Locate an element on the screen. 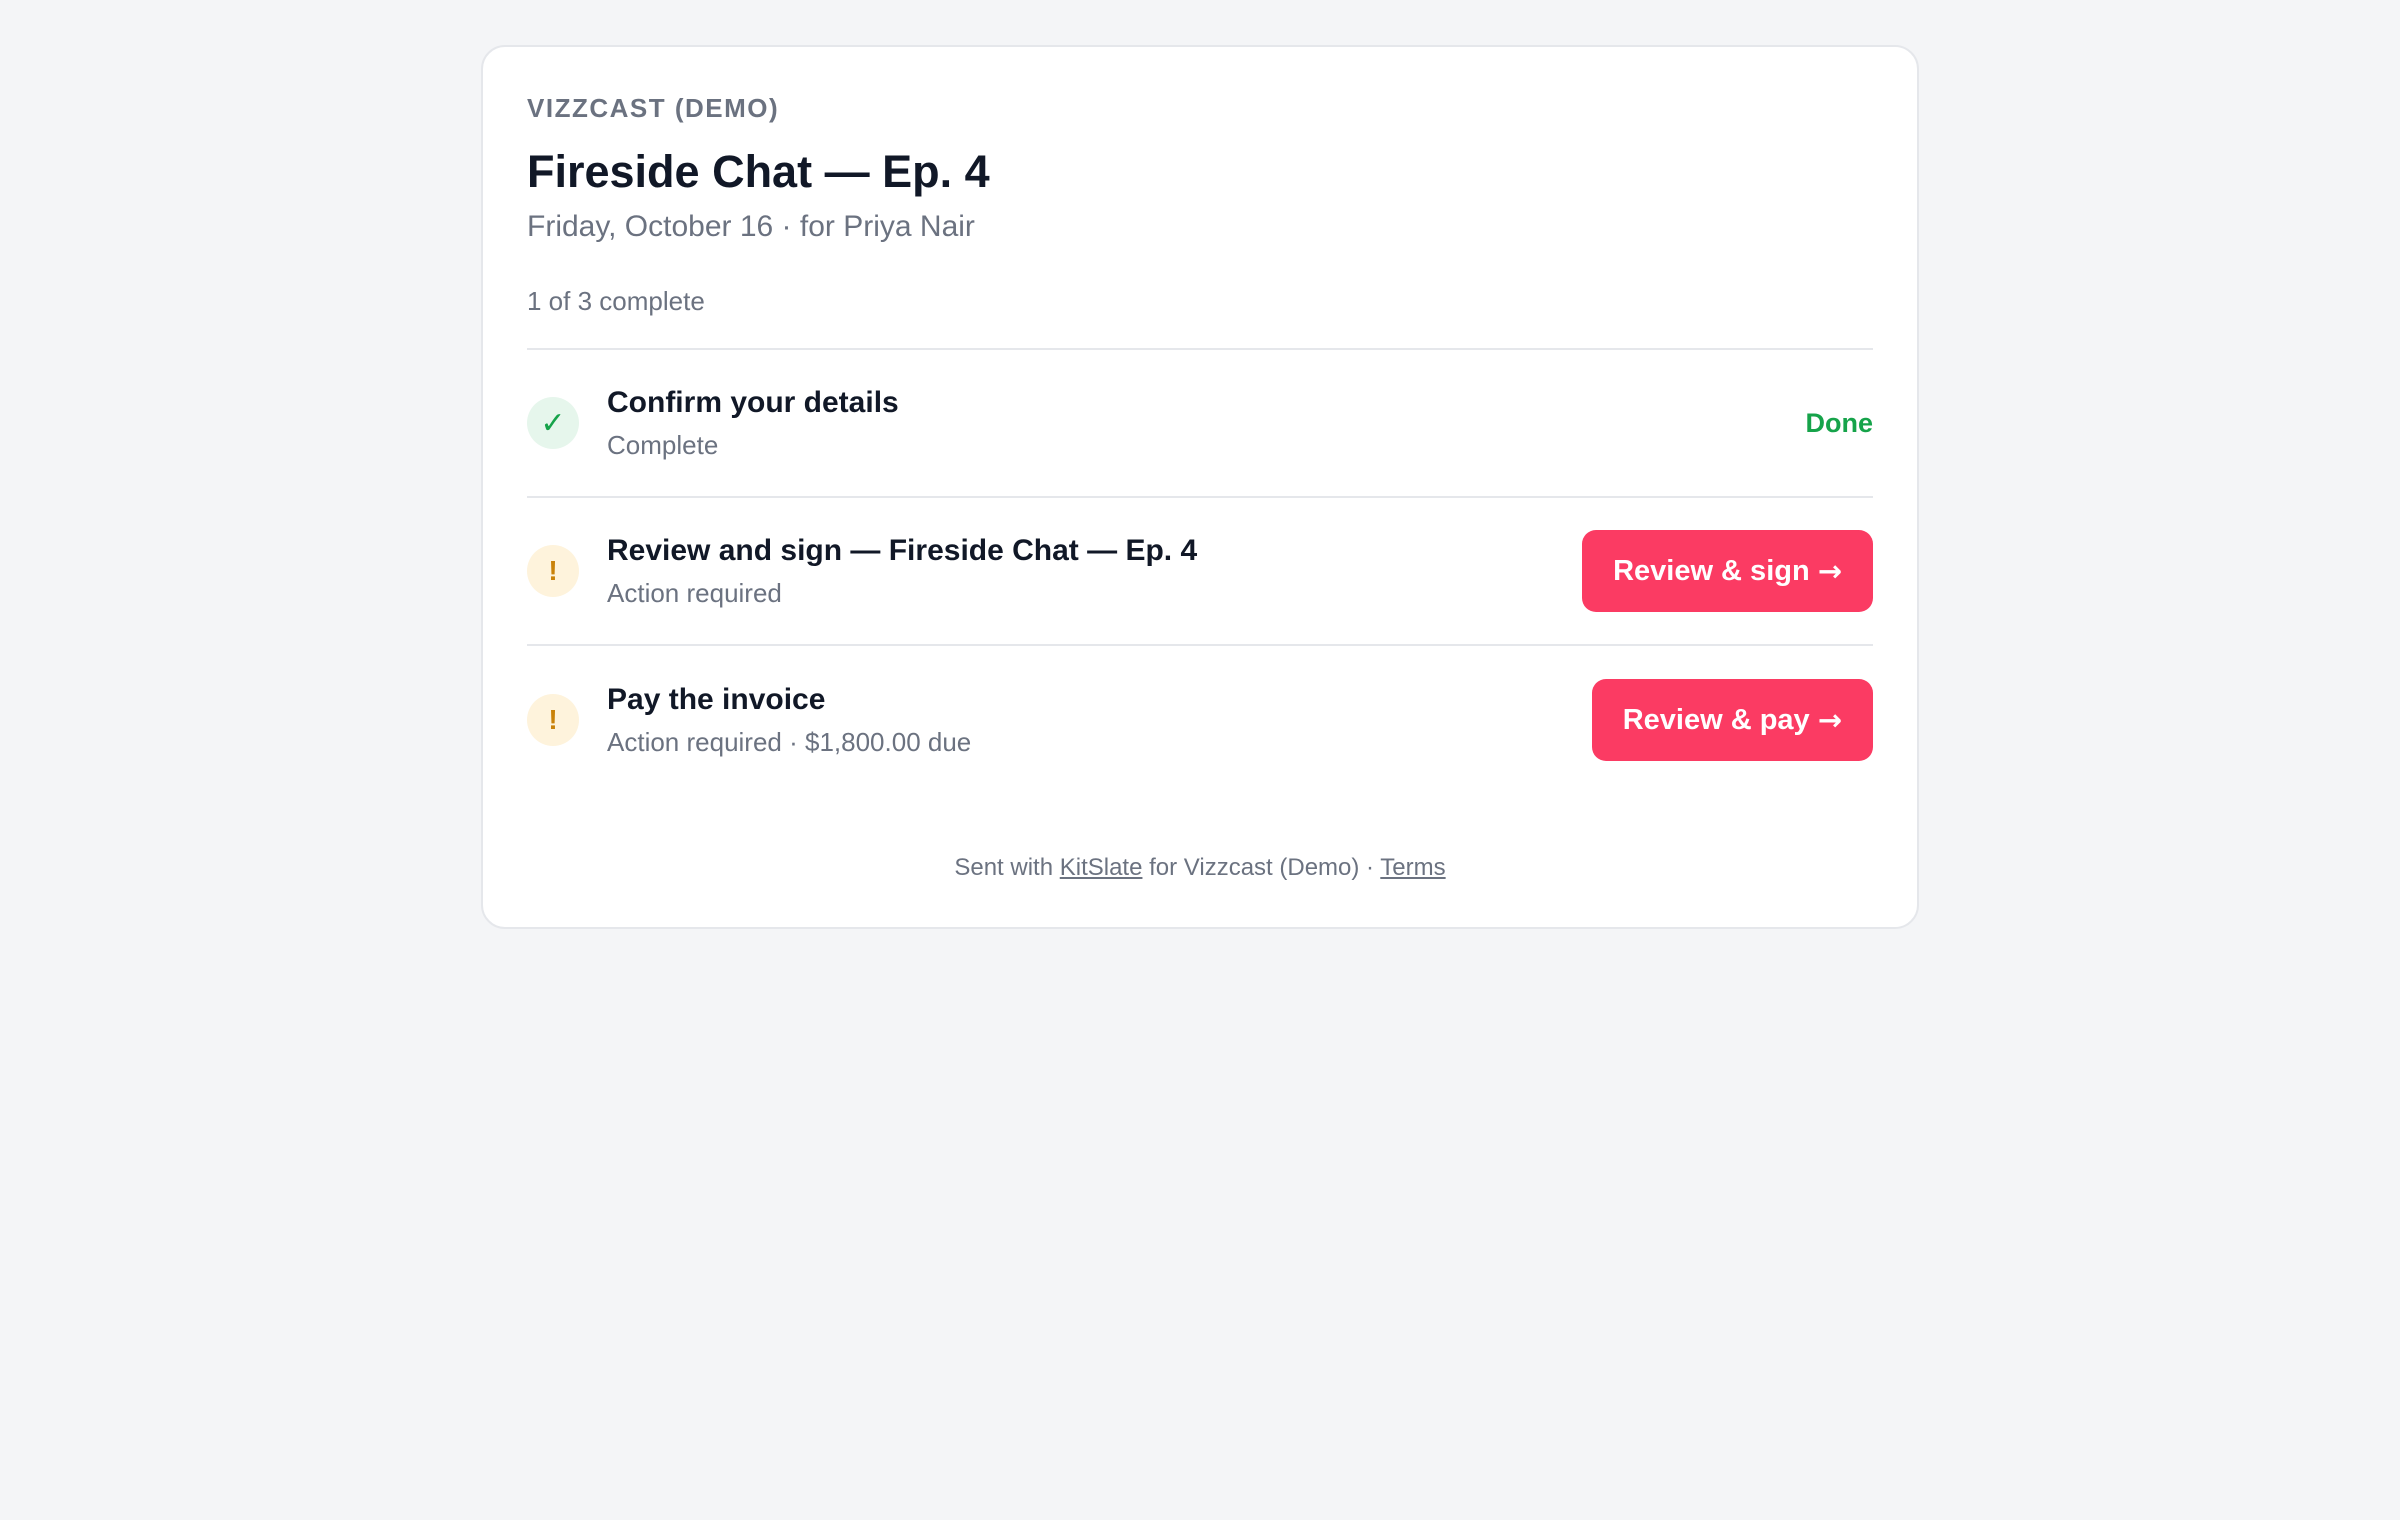 The height and width of the screenshot is (1520, 2400). done-label: Done is located at coordinates (1839, 422).